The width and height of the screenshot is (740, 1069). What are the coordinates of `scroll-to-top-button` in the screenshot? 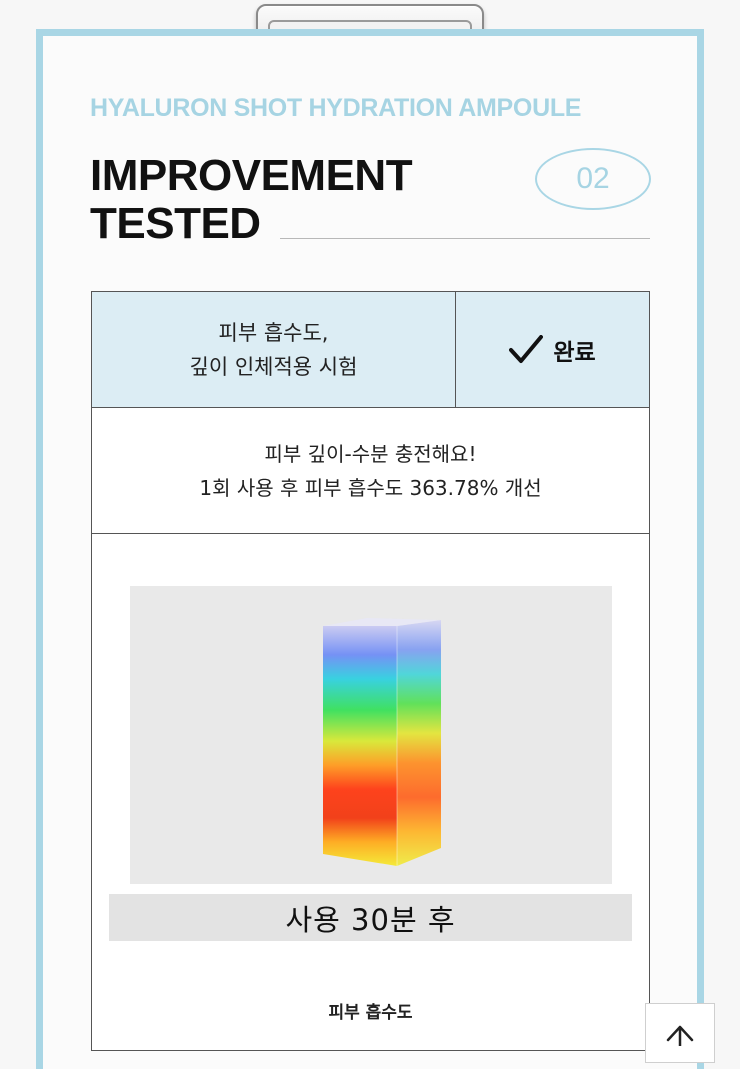 It's located at (680, 1033).